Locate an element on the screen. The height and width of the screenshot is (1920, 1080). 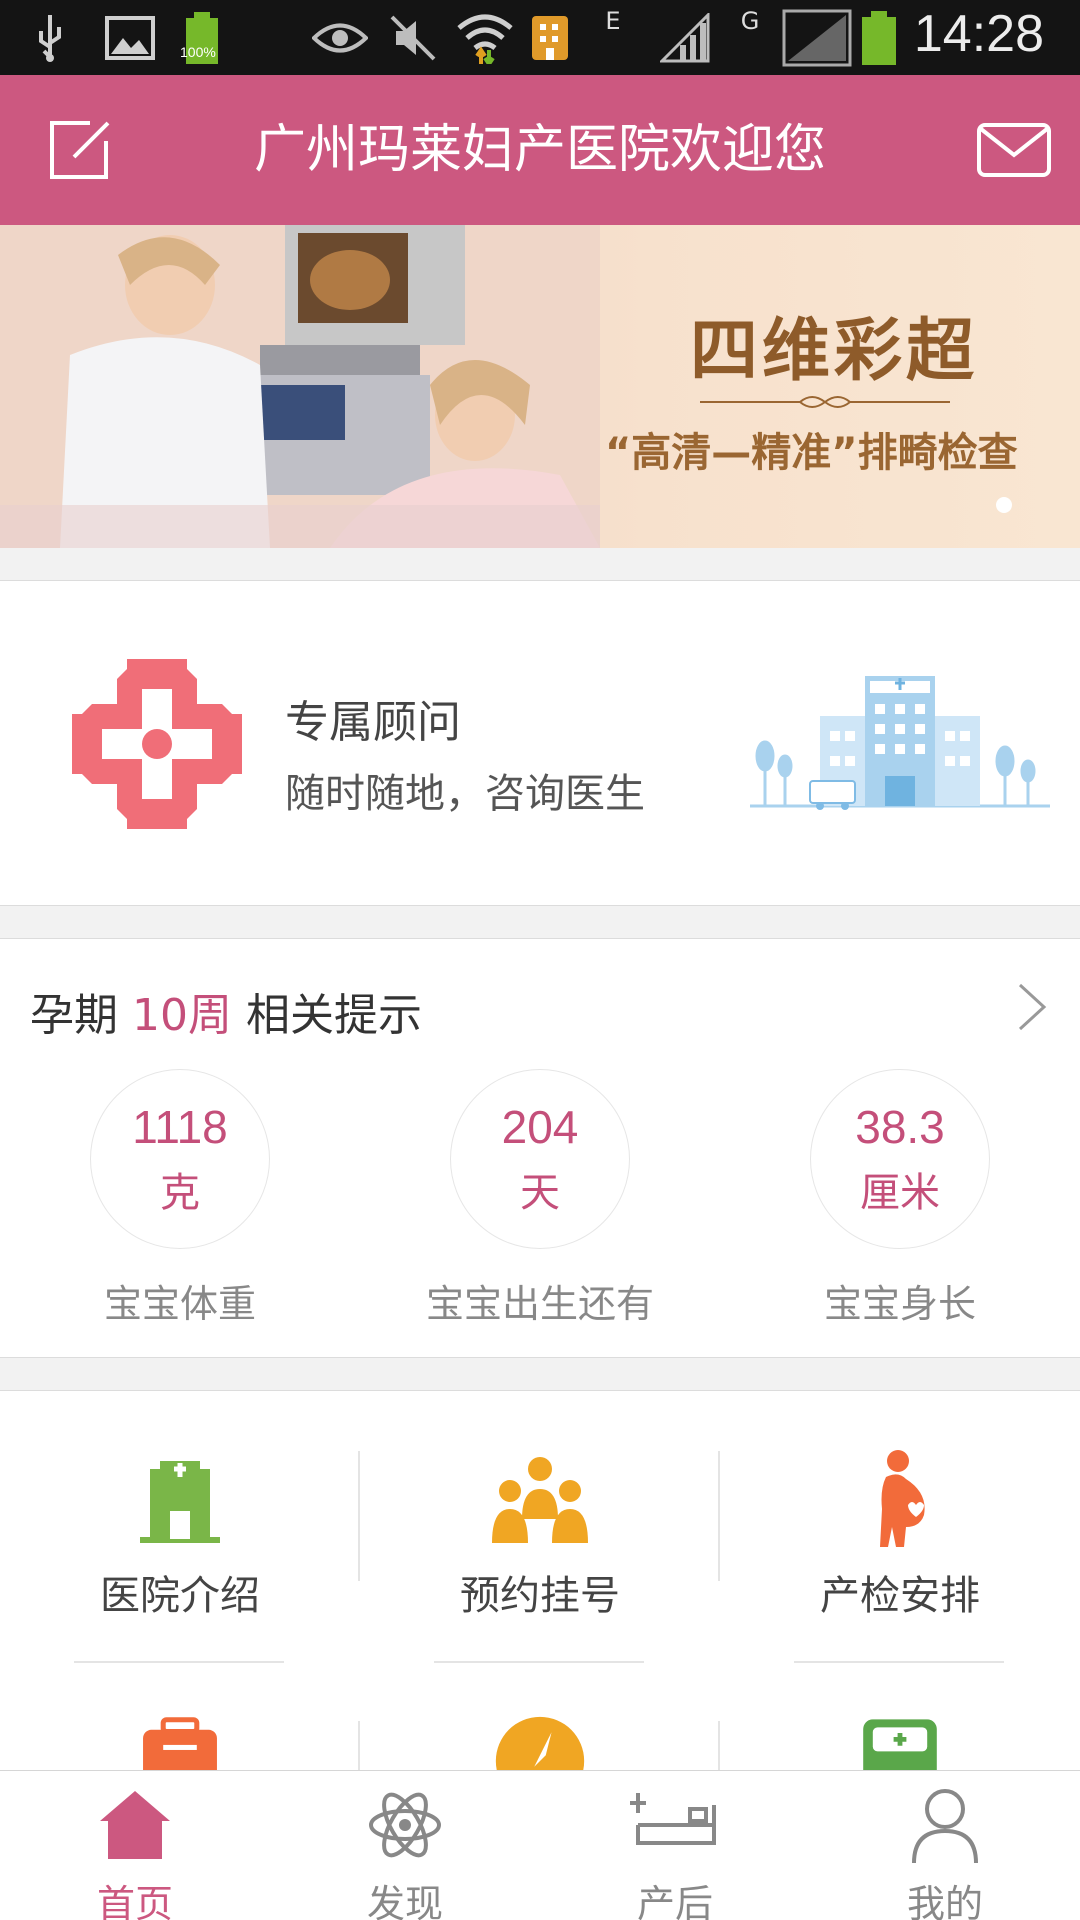
stat-days-left: 204 天 宝宝出生还有 is located at coordinates (540, 1198).